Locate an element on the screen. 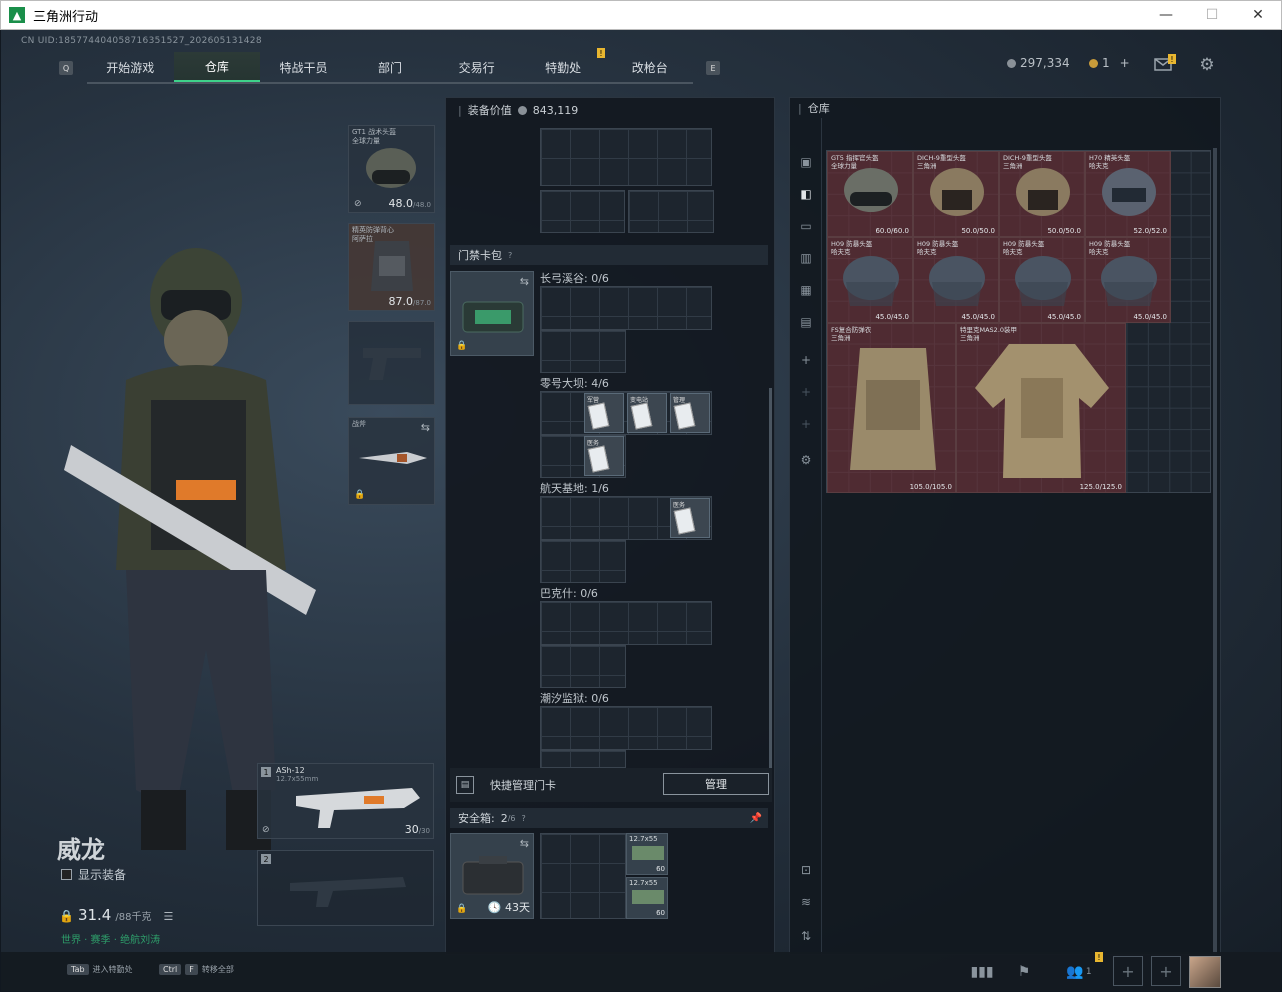  show-equipment-checkbox is located at coordinates (66, 874).